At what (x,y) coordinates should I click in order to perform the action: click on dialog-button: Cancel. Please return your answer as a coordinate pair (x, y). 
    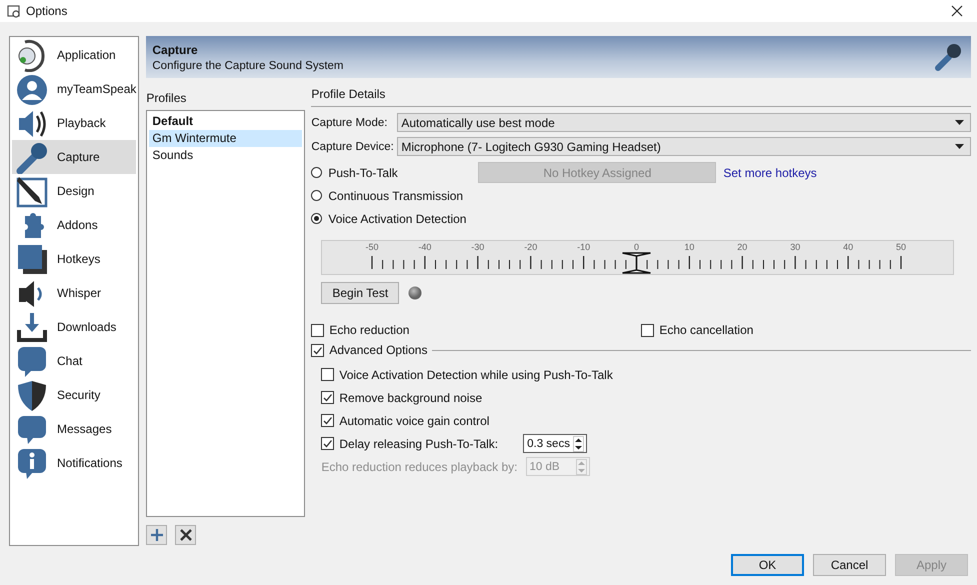
    Looking at the image, I should click on (849, 565).